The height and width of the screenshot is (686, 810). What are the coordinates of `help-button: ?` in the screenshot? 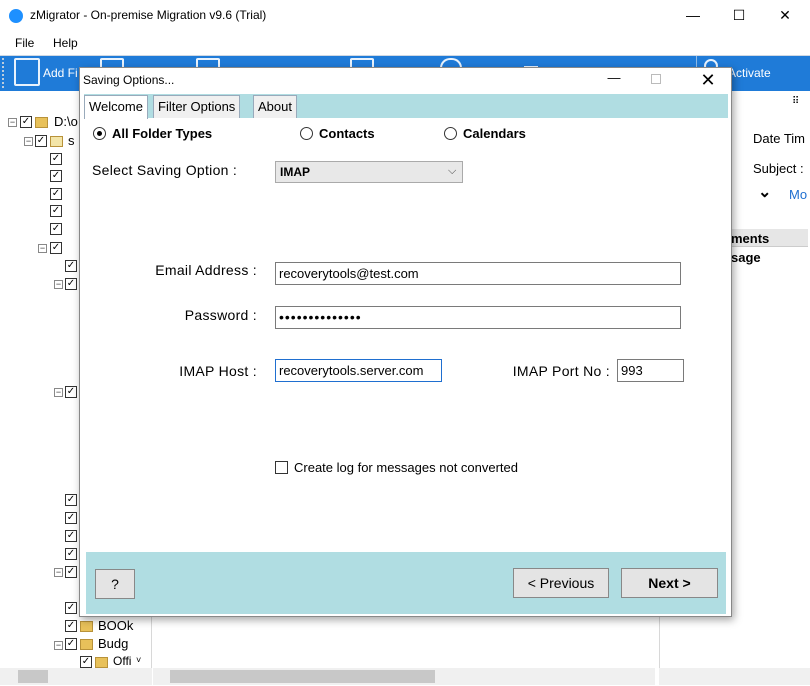 It's located at (115, 584).